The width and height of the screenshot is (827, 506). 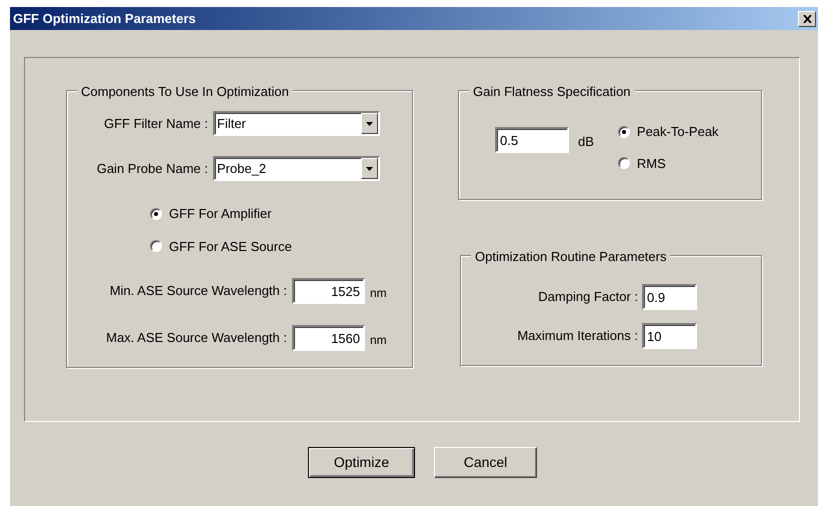 What do you see at coordinates (586, 142) in the screenshot?
I see `unit-label: dB` at bounding box center [586, 142].